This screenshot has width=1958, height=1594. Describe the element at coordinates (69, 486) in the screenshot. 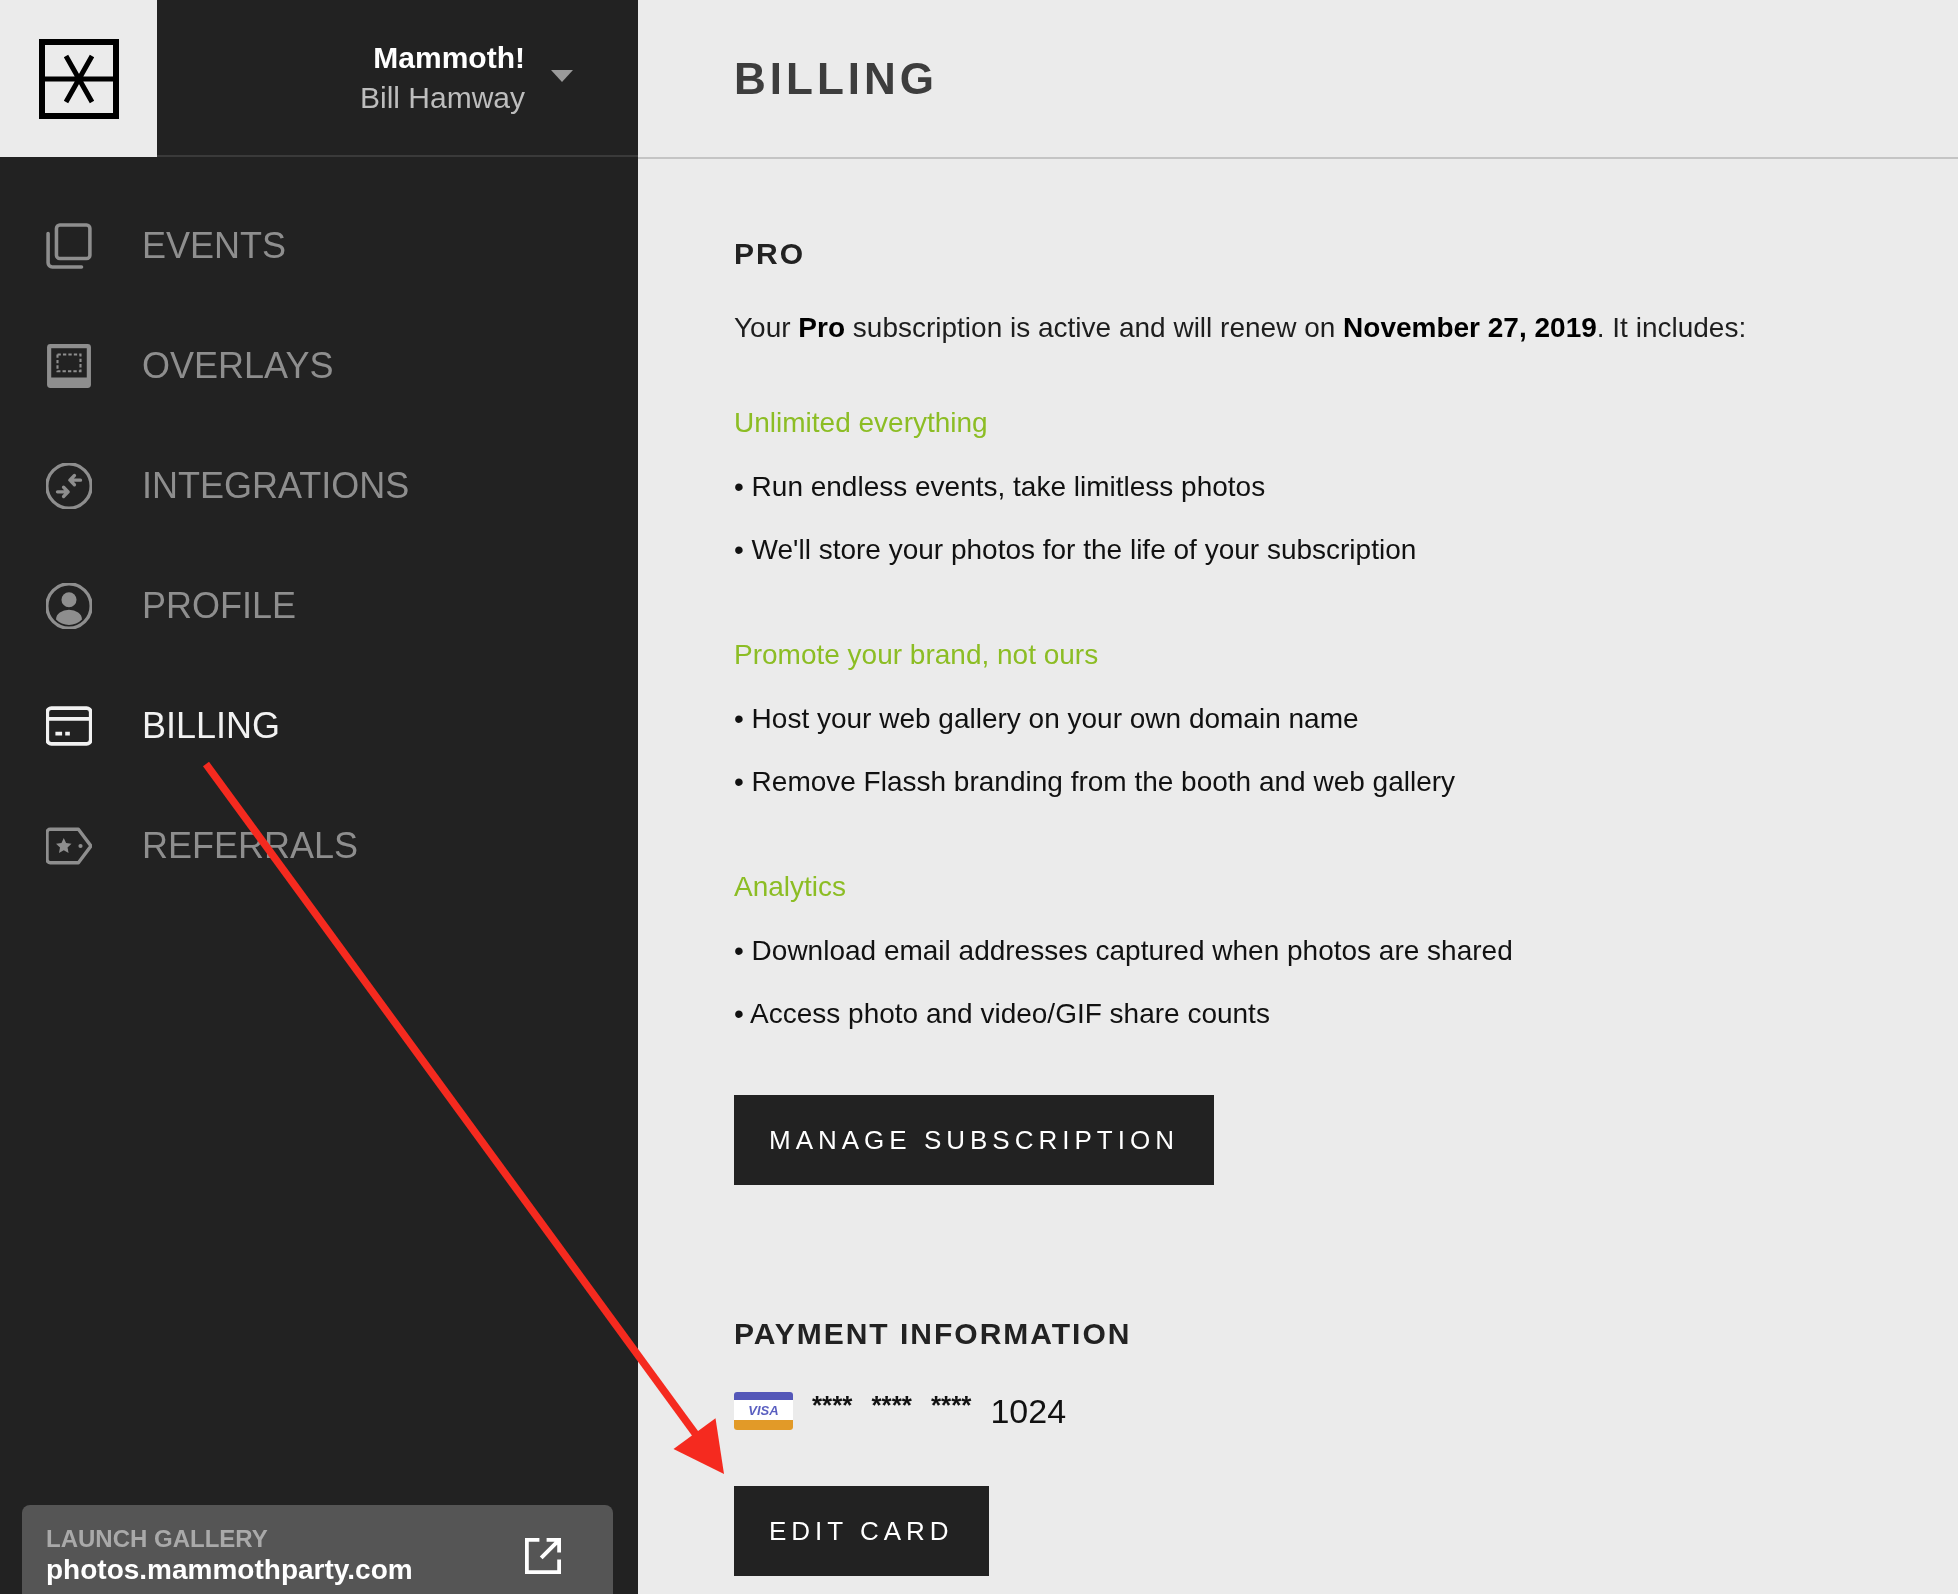

I see `circle-arrows-icon` at that location.